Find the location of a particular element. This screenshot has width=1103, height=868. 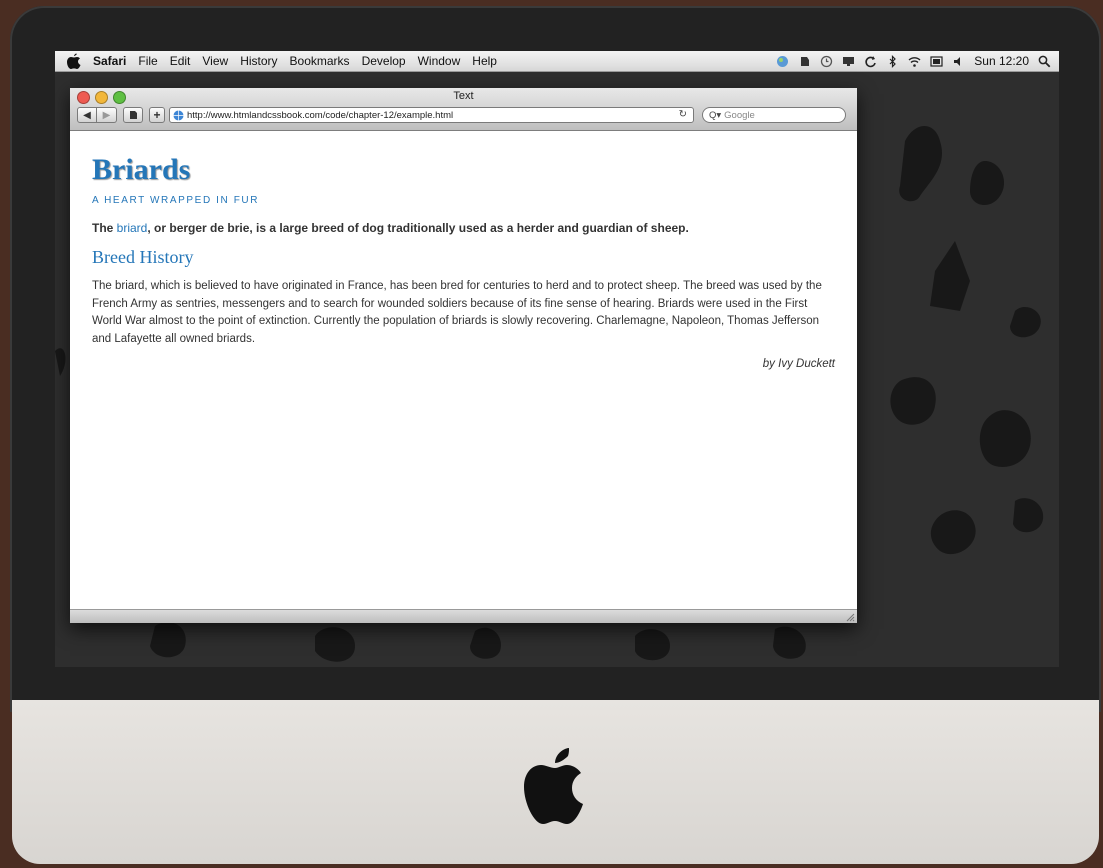

apple-menu-icon is located at coordinates (74, 61).